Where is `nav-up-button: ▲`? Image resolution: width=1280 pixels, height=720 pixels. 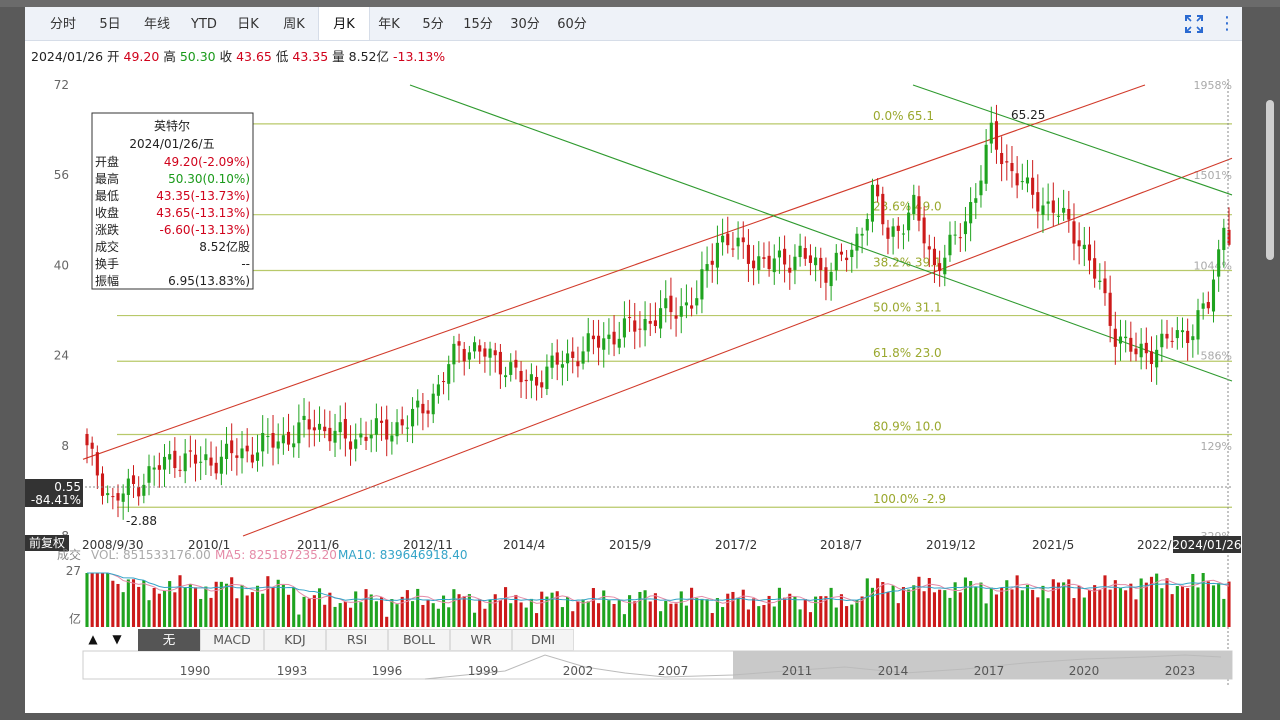 nav-up-button: ▲ is located at coordinates (93, 639).